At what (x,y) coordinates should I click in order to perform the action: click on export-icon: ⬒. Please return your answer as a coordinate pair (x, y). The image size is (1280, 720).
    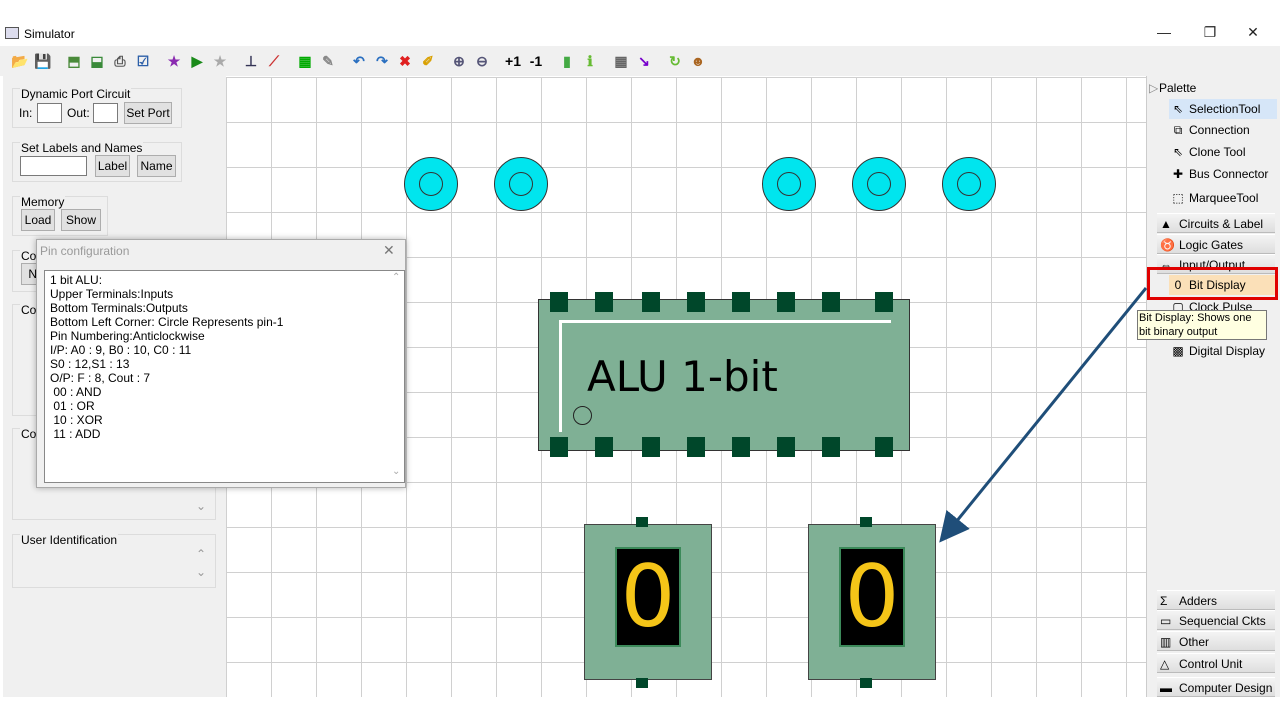
    Looking at the image, I should click on (74, 61).